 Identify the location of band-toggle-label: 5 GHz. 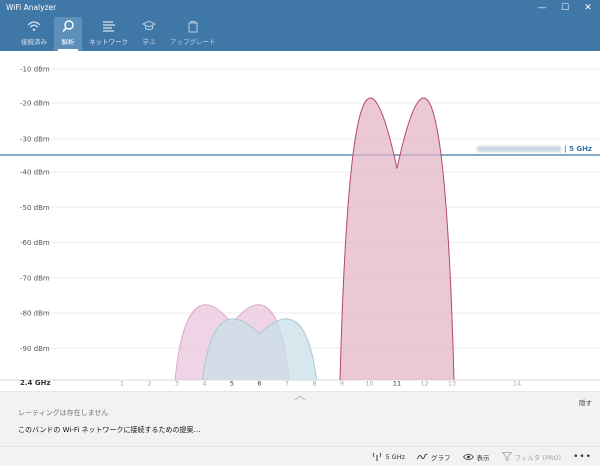
(395, 456).